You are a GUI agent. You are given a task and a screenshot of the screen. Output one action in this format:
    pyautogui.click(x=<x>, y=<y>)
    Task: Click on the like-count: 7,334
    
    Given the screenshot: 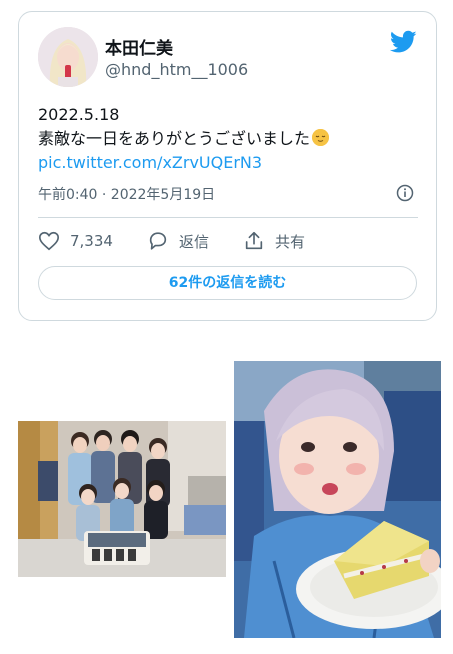 What is the action you would take?
    pyautogui.click(x=91, y=241)
    